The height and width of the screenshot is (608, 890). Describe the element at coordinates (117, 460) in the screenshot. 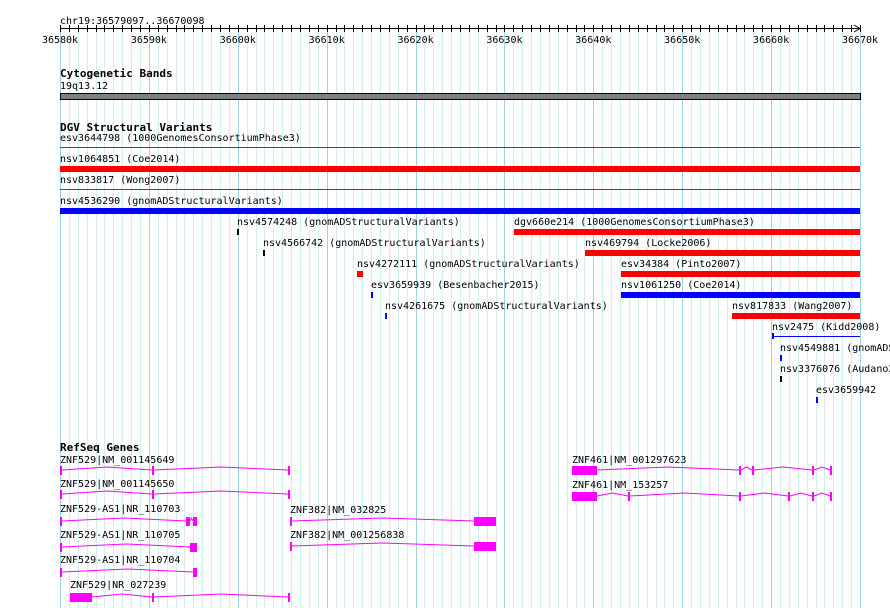

I see `gene-label: ZNF529|NM_001145649` at that location.